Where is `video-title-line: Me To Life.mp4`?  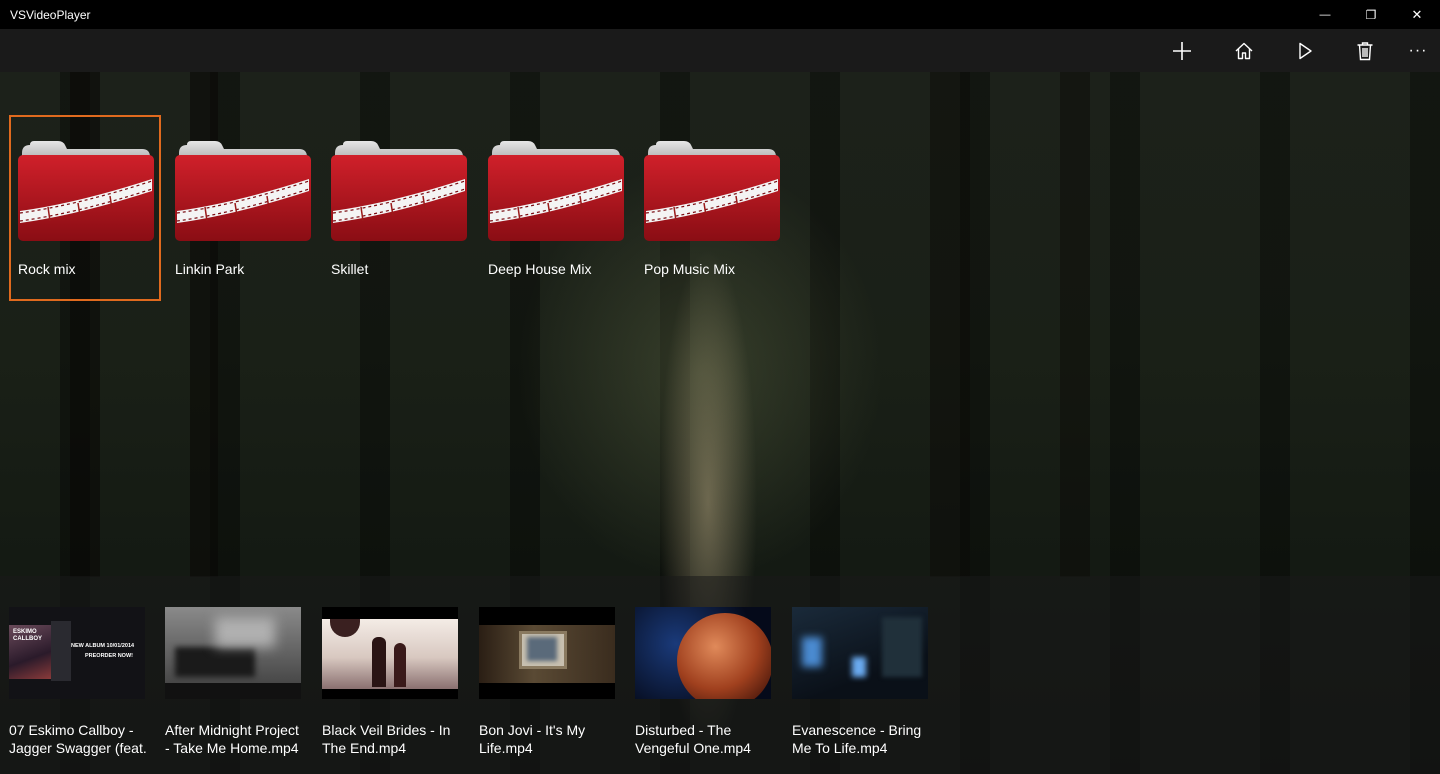 video-title-line: Me To Life.mp4 is located at coordinates (840, 748).